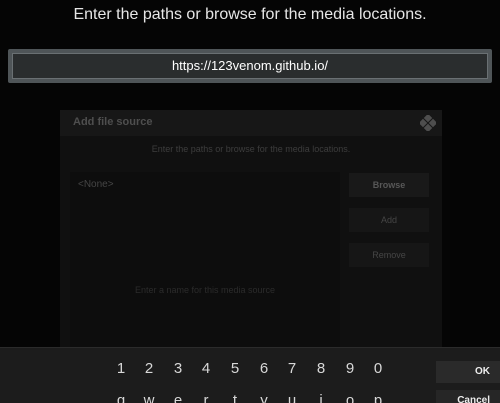  Describe the element at coordinates (264, 368) in the screenshot. I see `key-6: 6` at that location.